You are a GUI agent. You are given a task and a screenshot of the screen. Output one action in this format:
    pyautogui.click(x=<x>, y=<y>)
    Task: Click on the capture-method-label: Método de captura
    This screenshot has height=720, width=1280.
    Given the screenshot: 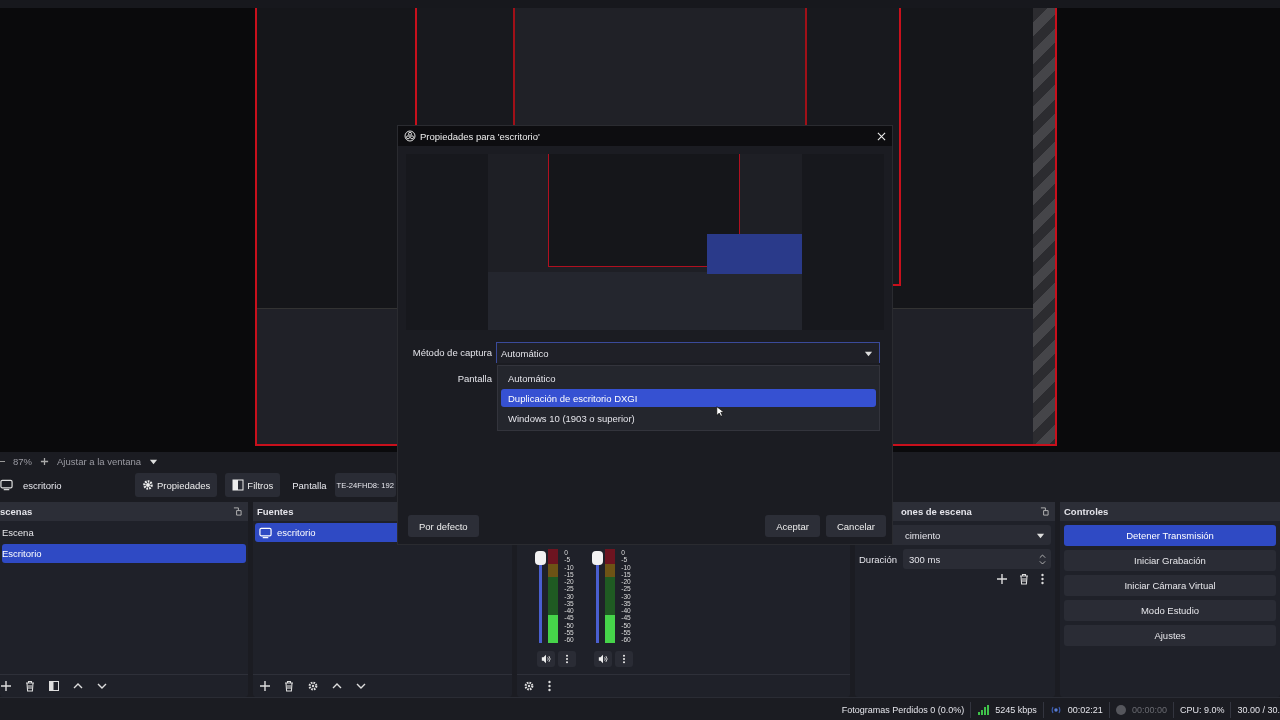 What is the action you would take?
    pyautogui.click(x=451, y=352)
    